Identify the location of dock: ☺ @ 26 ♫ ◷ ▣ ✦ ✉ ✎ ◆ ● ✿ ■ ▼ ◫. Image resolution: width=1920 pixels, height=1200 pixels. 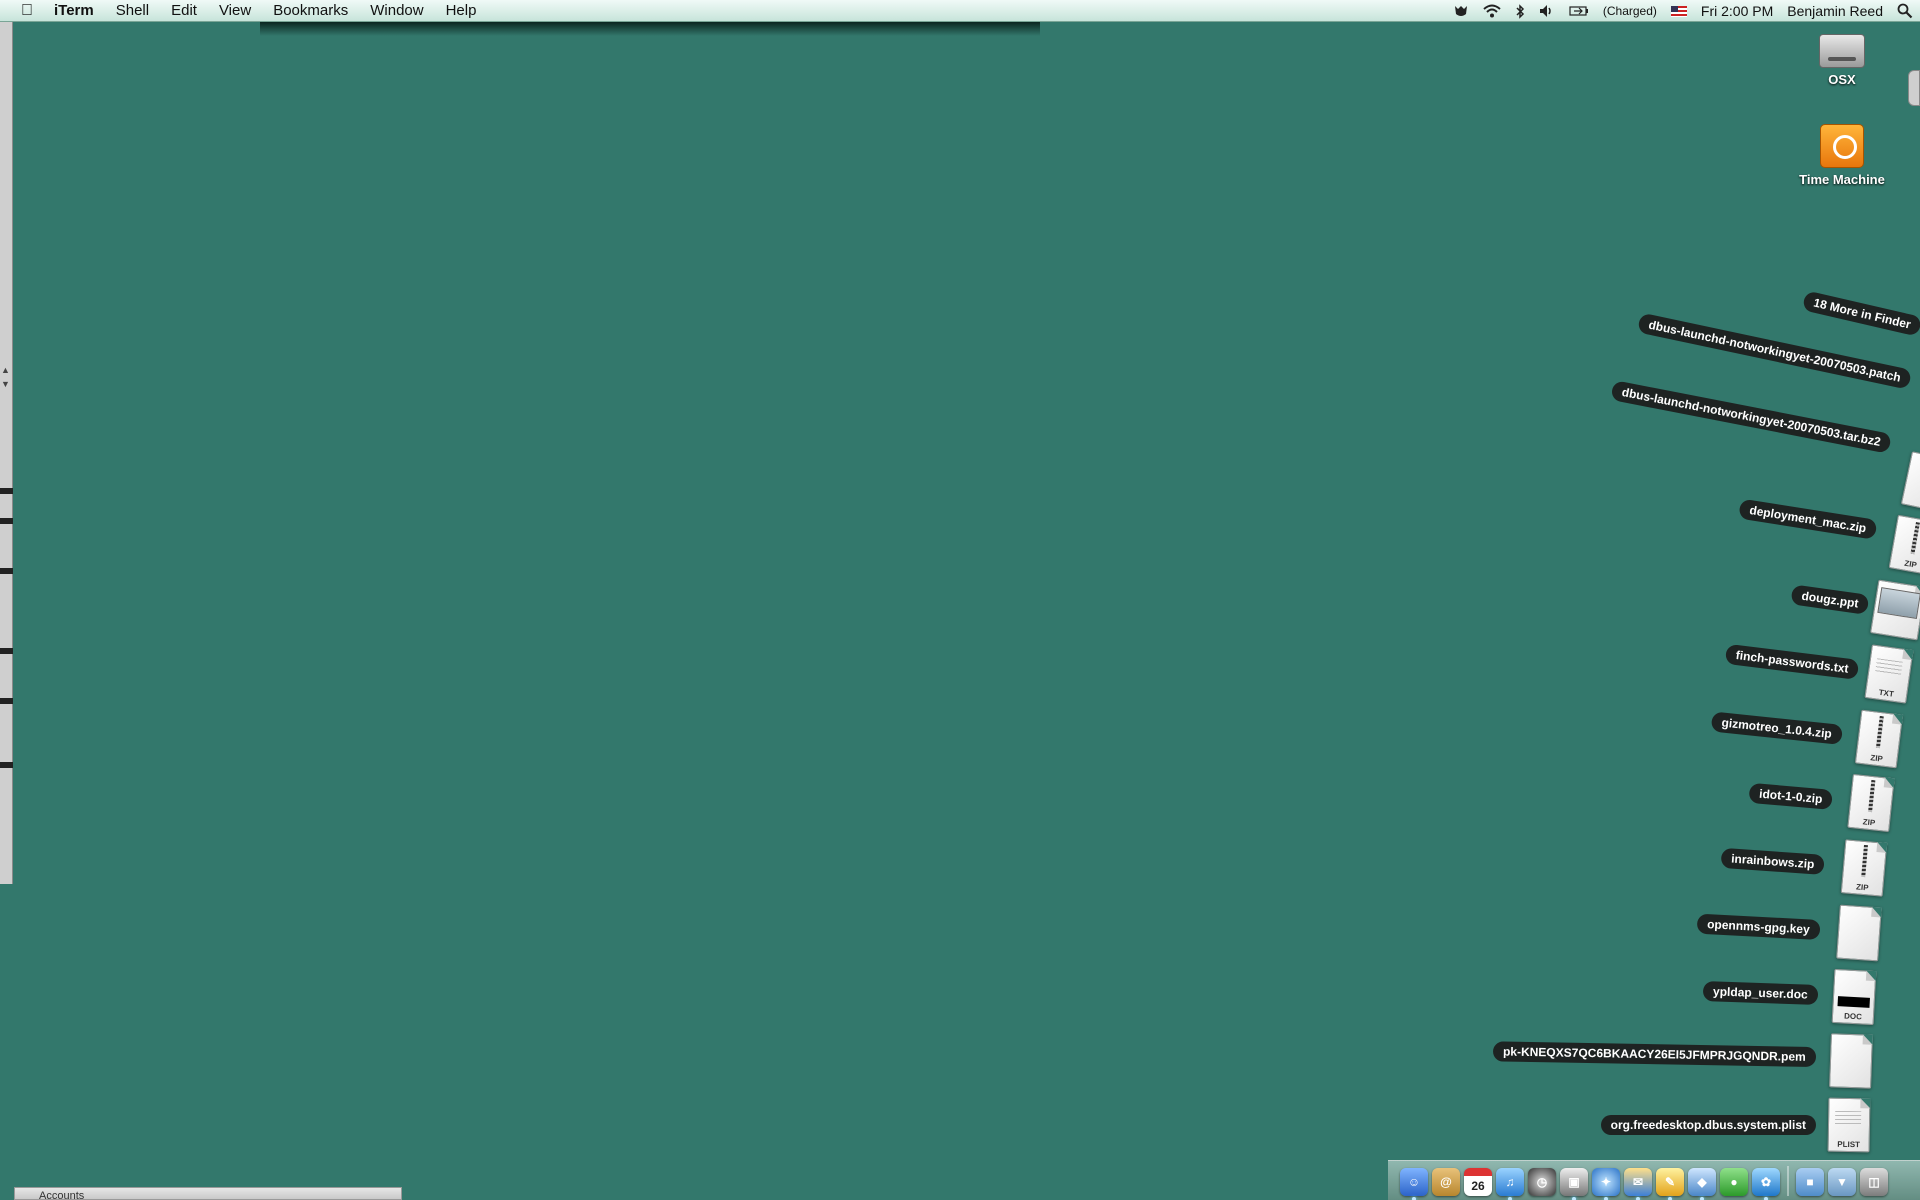
(1654, 1180).